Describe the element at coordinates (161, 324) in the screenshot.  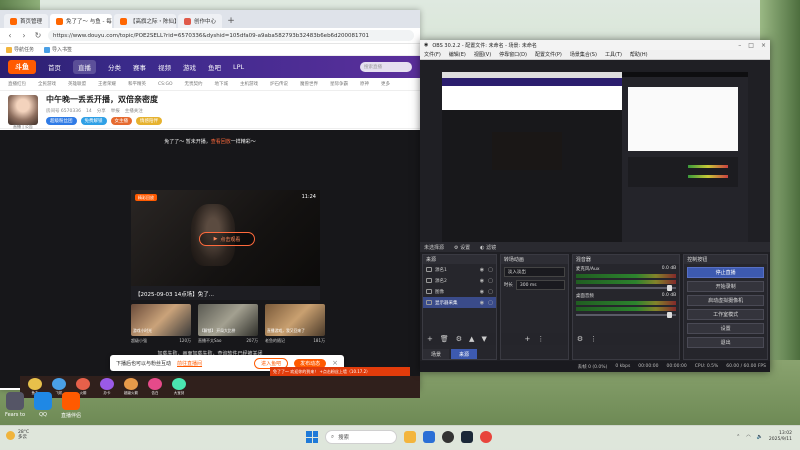
I see `recommend-card: 游戏小时光 超级小强 120万` at that location.